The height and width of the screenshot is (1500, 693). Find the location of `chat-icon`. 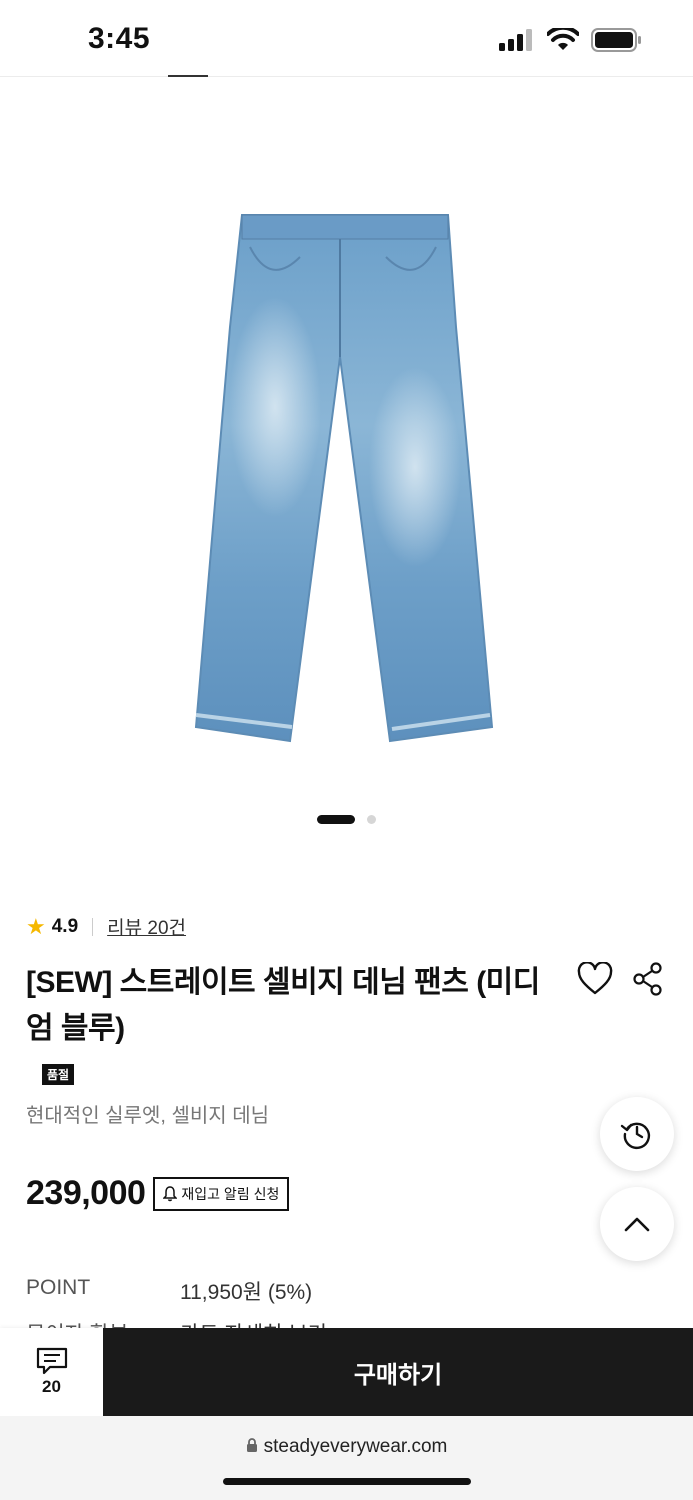

chat-icon is located at coordinates (51, 1361).